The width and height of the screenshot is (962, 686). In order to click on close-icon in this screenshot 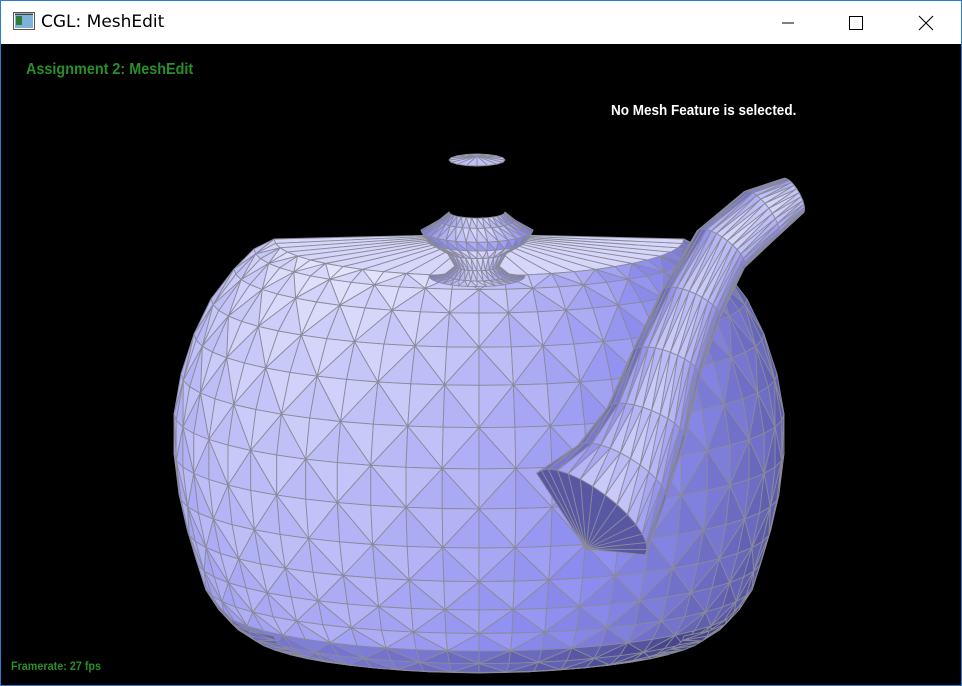, I will do `click(926, 22)`.